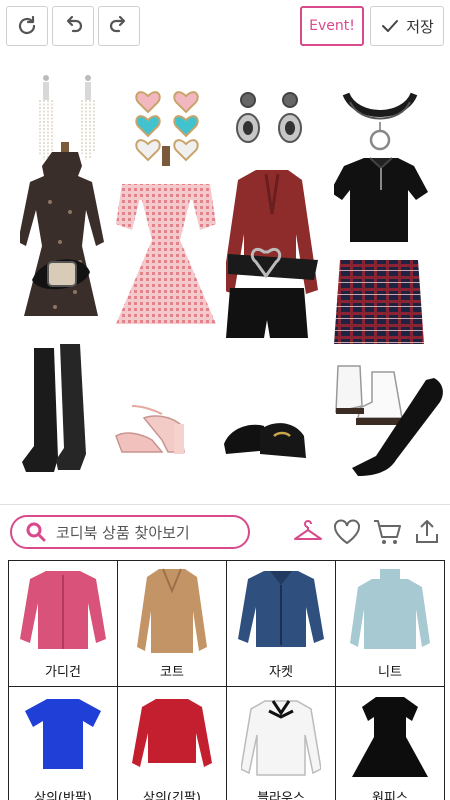 The height and width of the screenshot is (800, 450). I want to click on undo-button, so click(73, 26).